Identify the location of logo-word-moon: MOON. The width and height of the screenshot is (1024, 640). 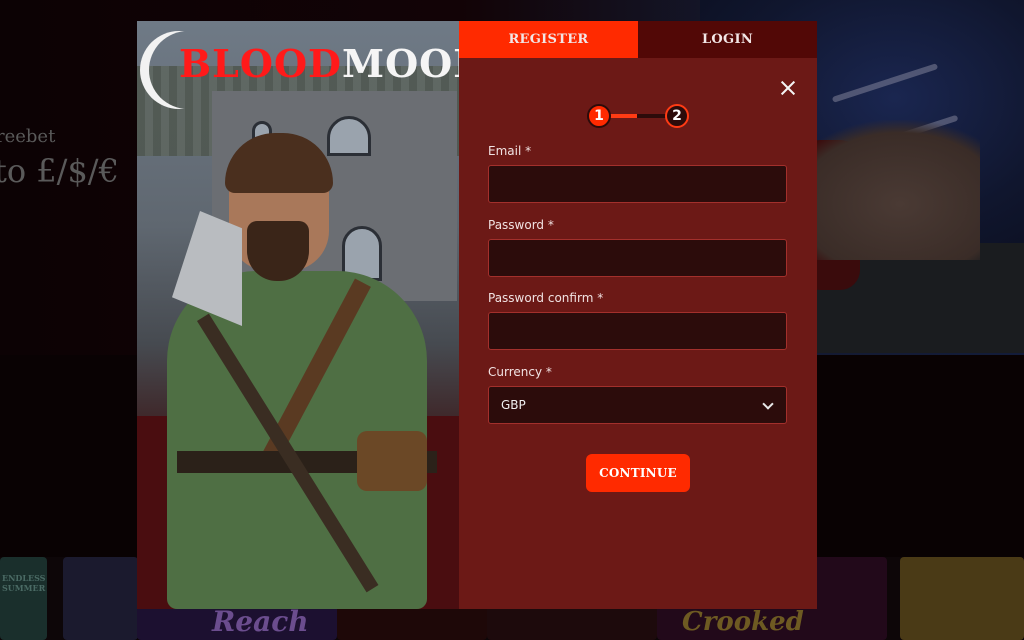
(400, 63).